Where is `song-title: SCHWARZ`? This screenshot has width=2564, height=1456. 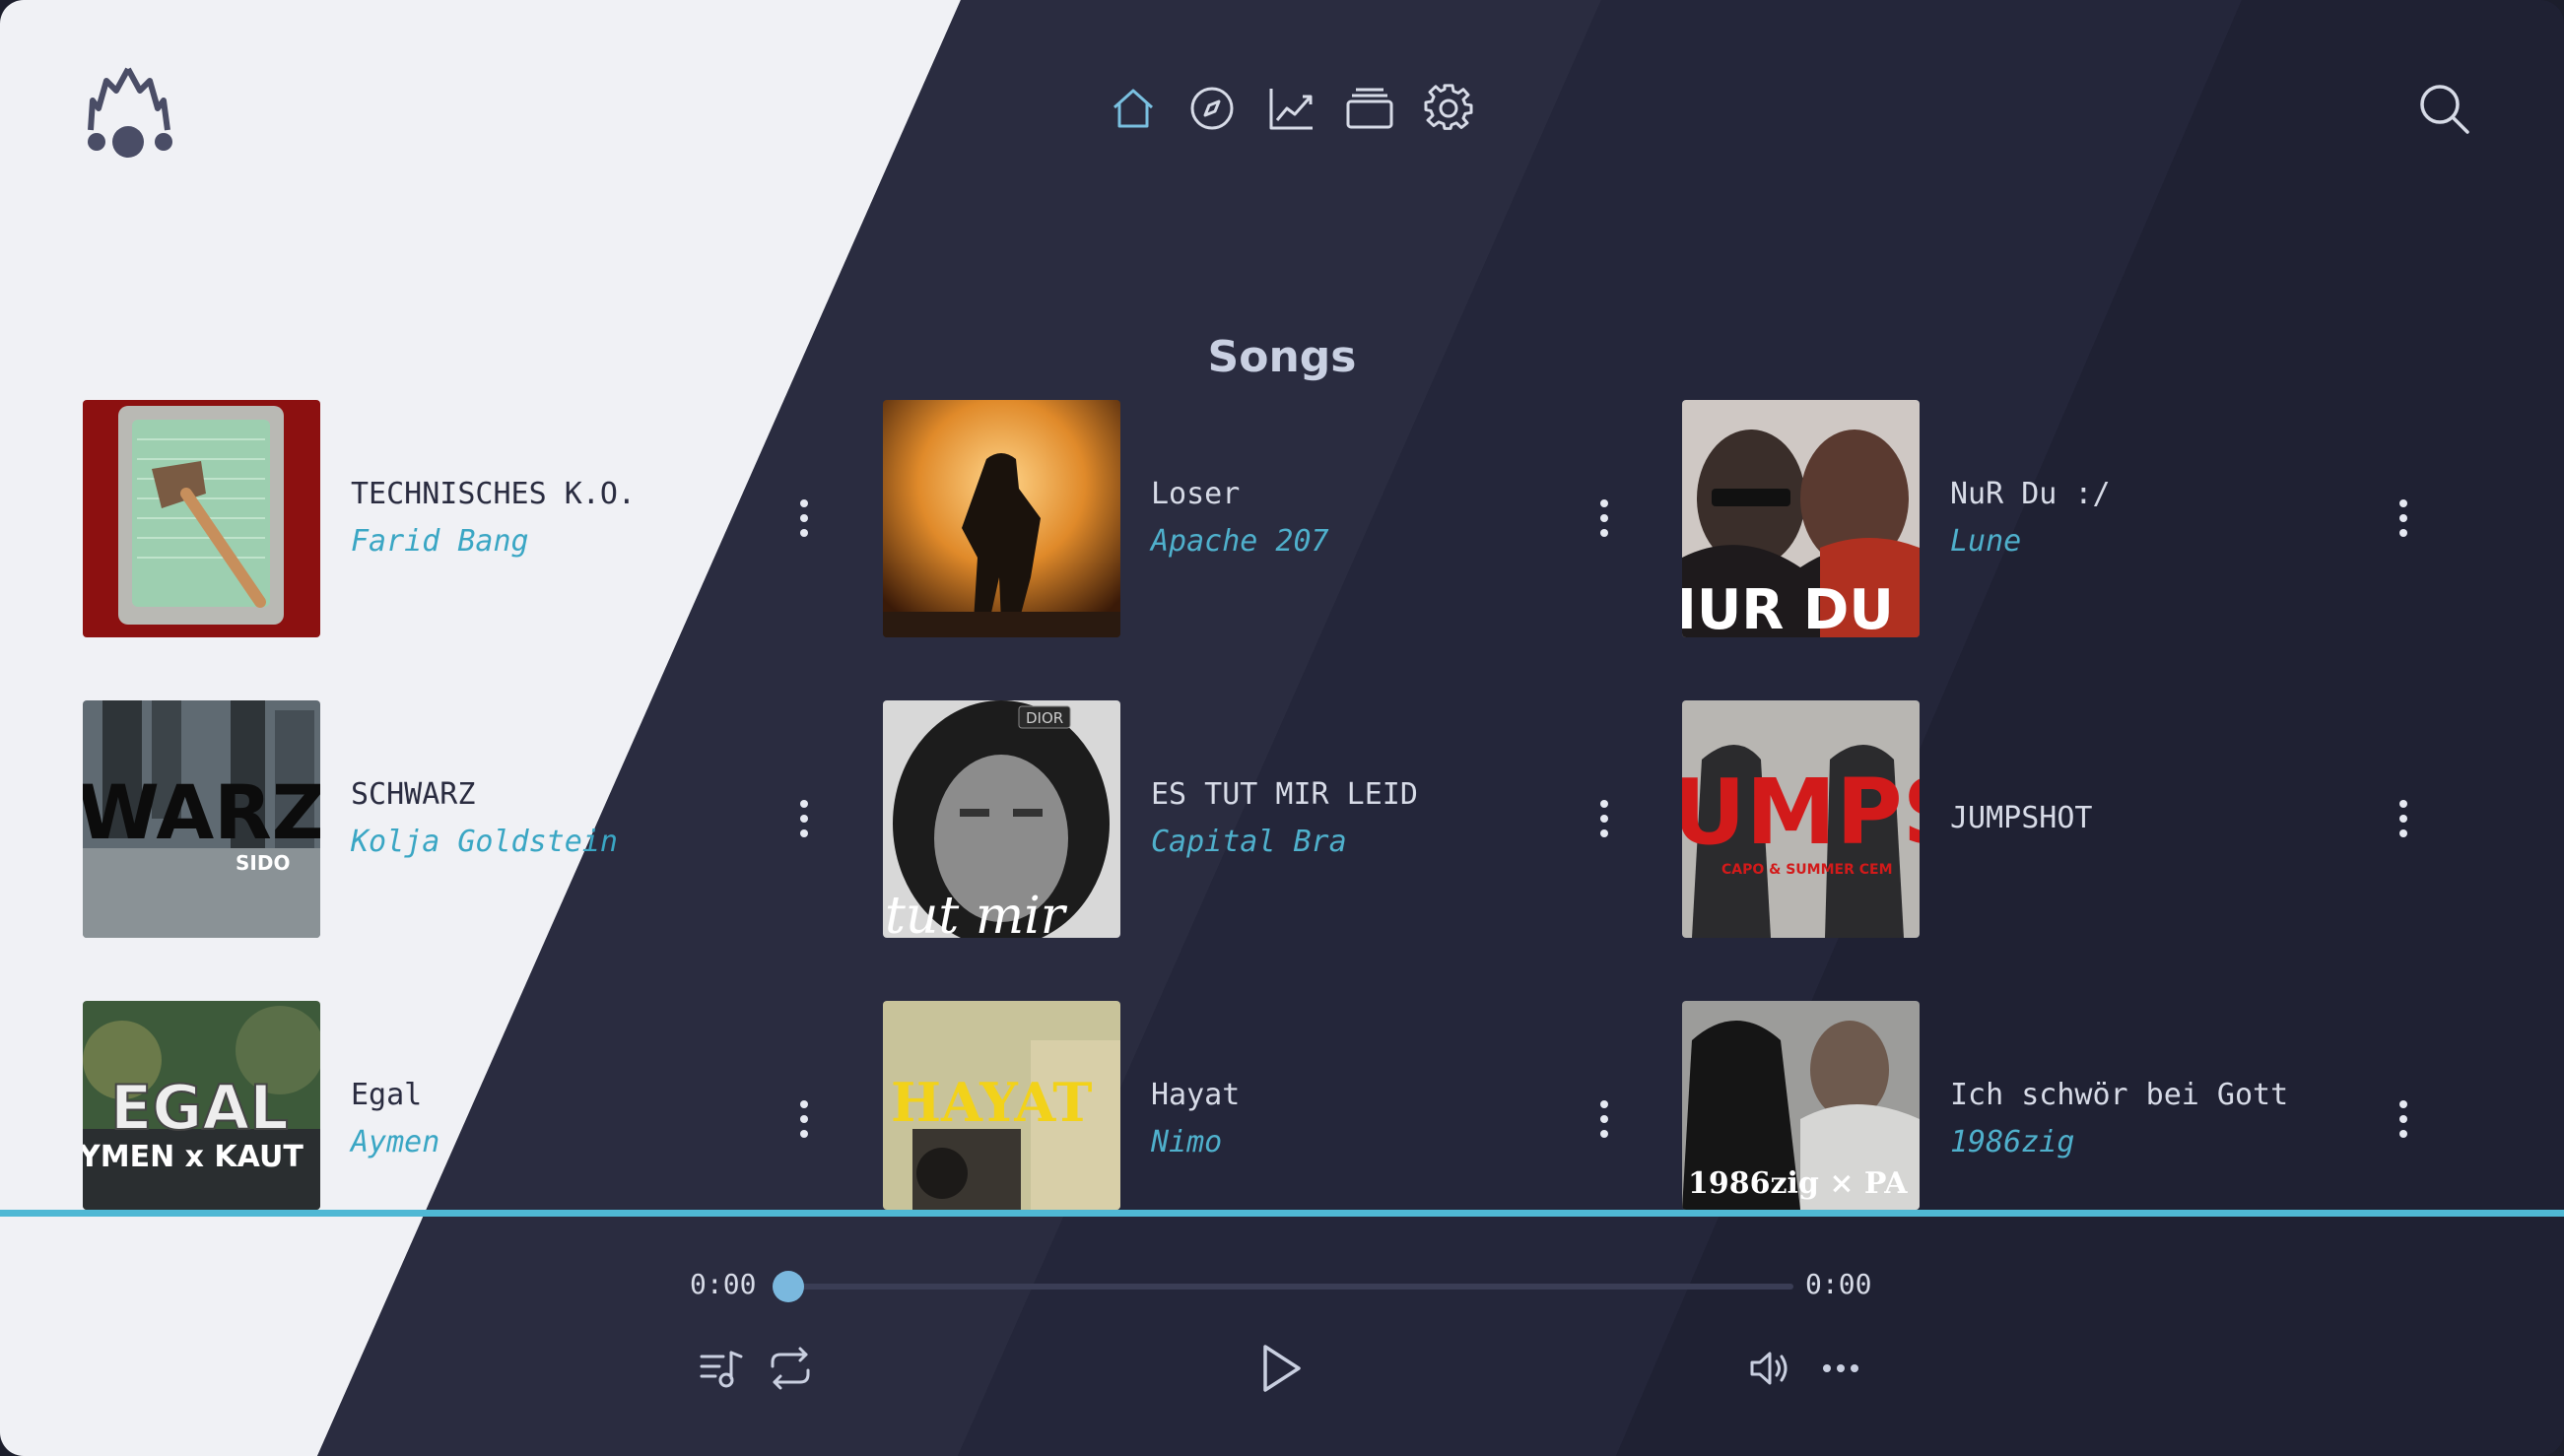
song-title: SCHWARZ is located at coordinates (413, 794).